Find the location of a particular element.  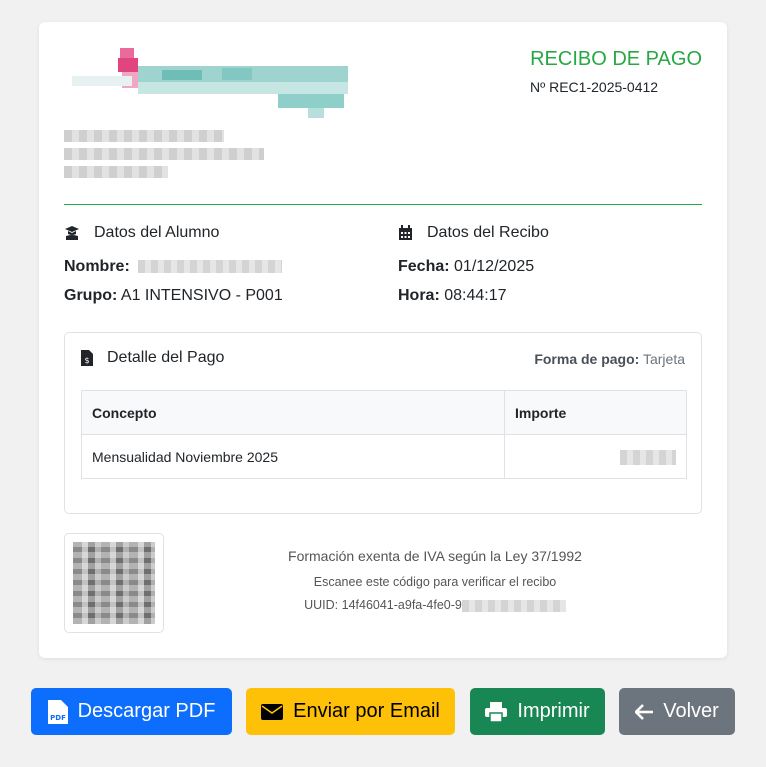

printer-icon is located at coordinates (496, 711).